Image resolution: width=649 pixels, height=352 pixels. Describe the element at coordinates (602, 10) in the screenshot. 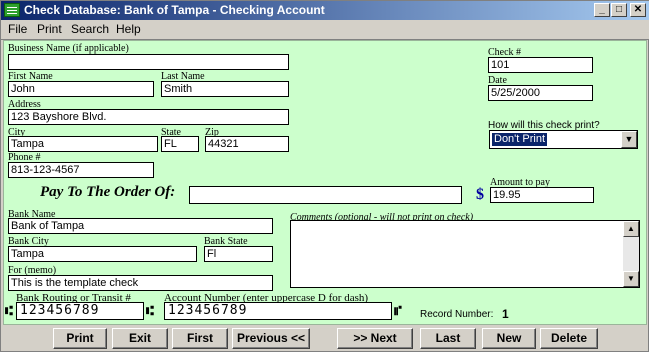

I see `minimize-button: _` at that location.